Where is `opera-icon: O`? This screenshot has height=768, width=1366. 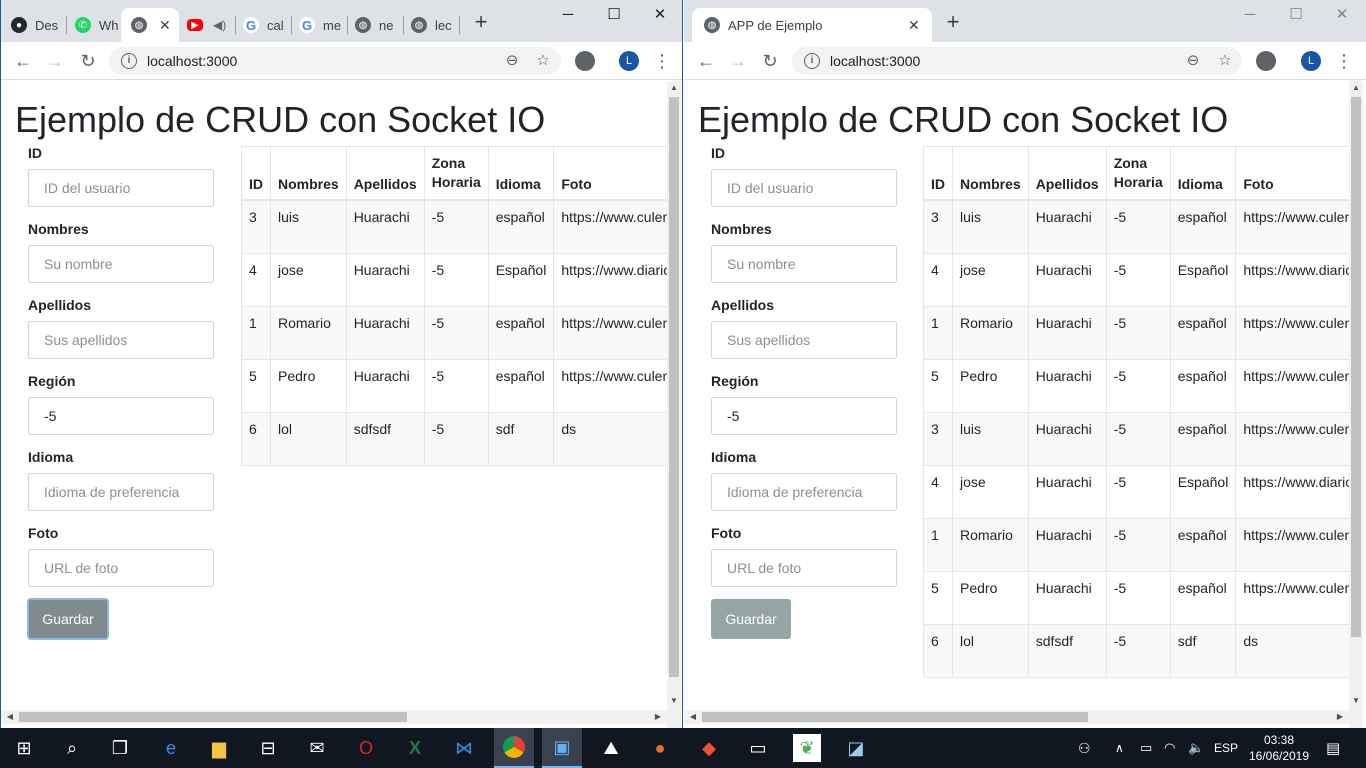
opera-icon: O is located at coordinates (366, 748).